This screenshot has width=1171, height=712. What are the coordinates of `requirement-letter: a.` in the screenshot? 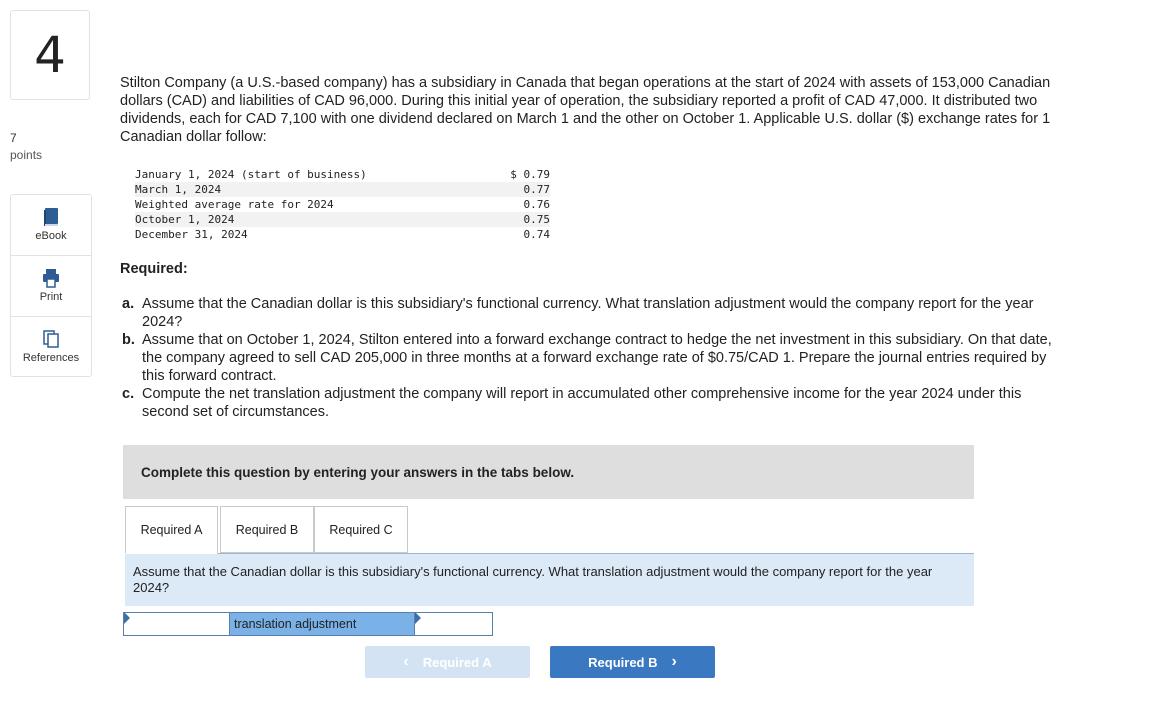 It's located at (128, 304).